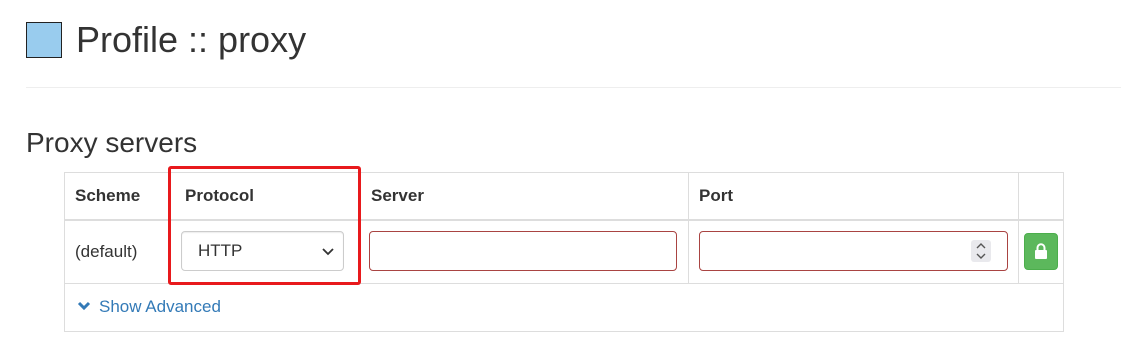 The width and height of the screenshot is (1121, 350). I want to click on chevron-down-icon, so click(84, 305).